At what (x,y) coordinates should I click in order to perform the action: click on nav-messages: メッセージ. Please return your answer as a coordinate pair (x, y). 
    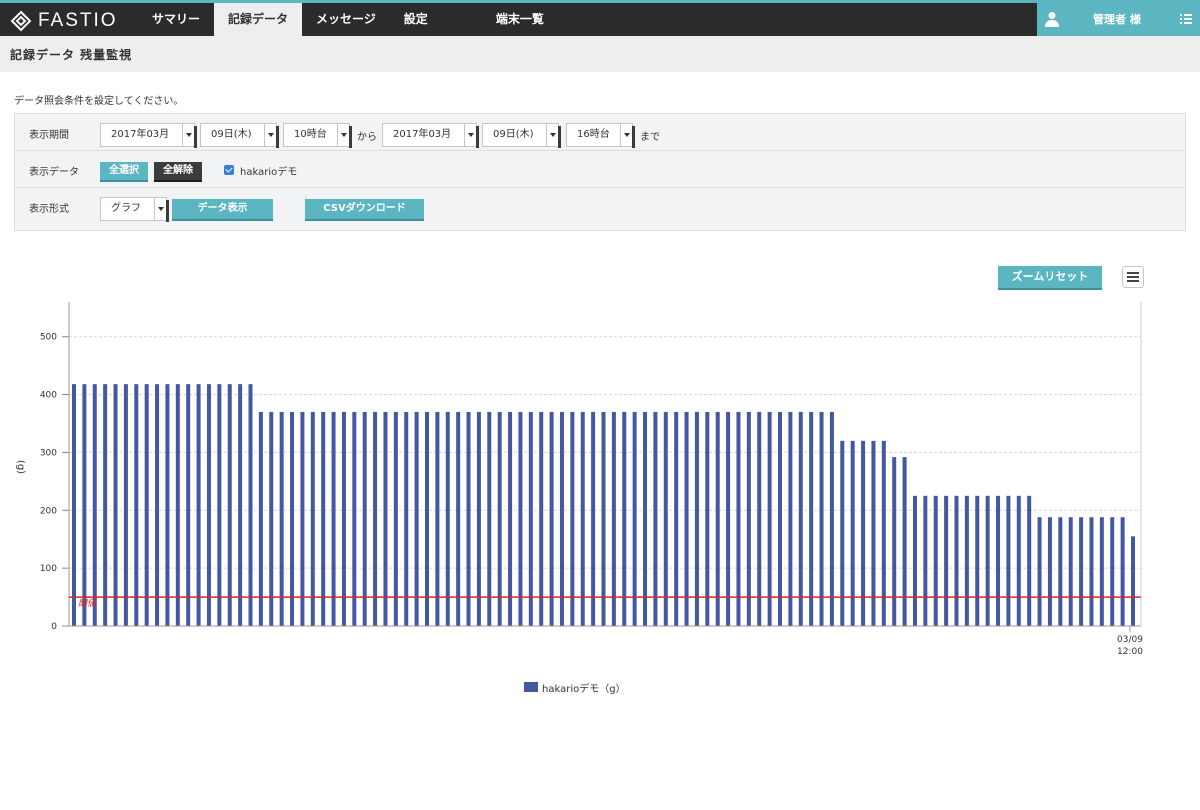
    Looking at the image, I should click on (346, 19).